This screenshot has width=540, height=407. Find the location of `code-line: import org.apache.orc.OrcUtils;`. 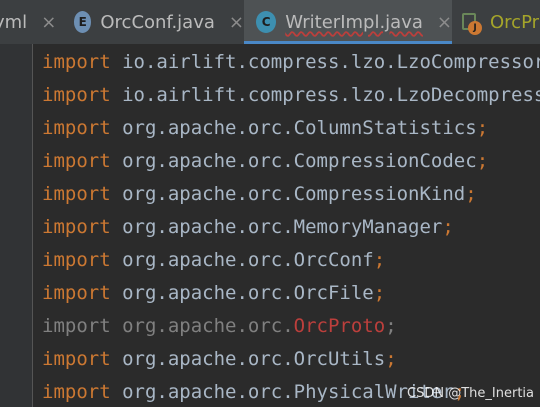

code-line: import org.apache.orc.OrcUtils; is located at coordinates (219, 359).